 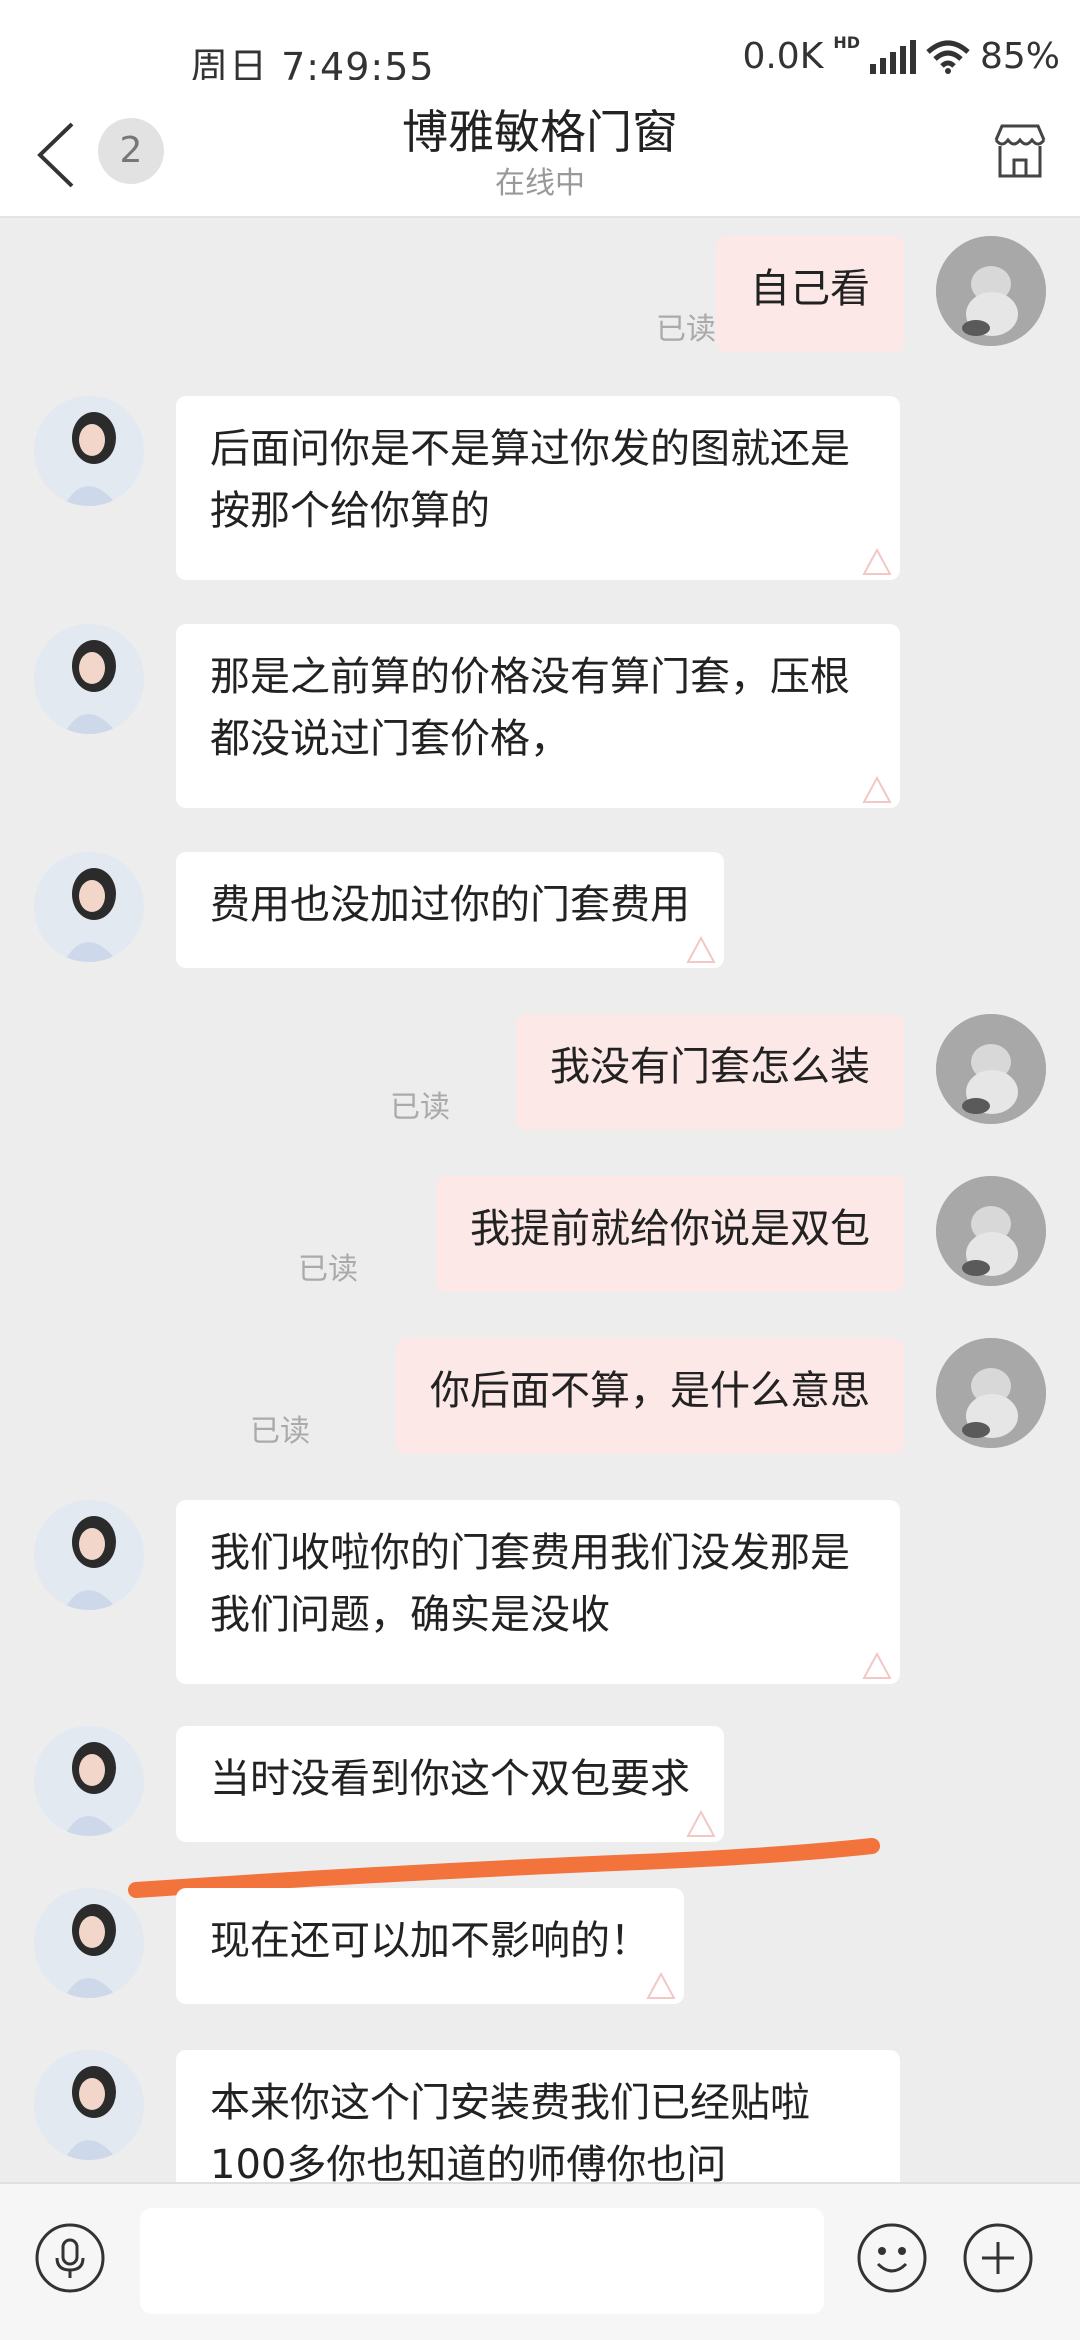 What do you see at coordinates (540, 132) in the screenshot?
I see `chat-title: 博雅敏格门窗` at bounding box center [540, 132].